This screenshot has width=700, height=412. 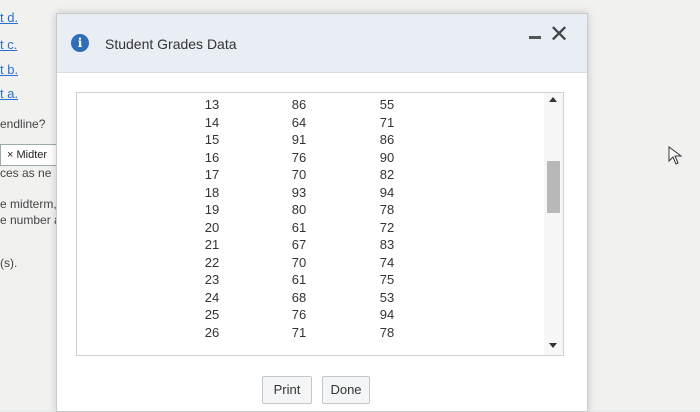 I want to click on table-cell: 26, so click(x=212, y=332).